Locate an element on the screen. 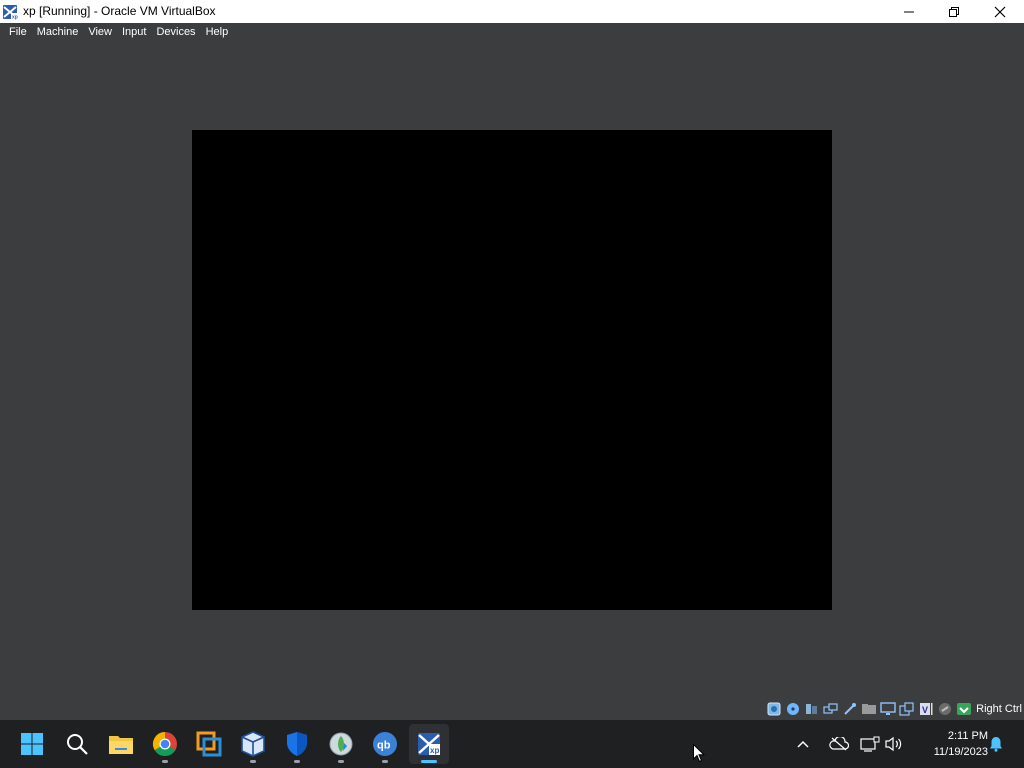 This screenshot has height=768, width=1024. menu-help: Help is located at coordinates (217, 32).